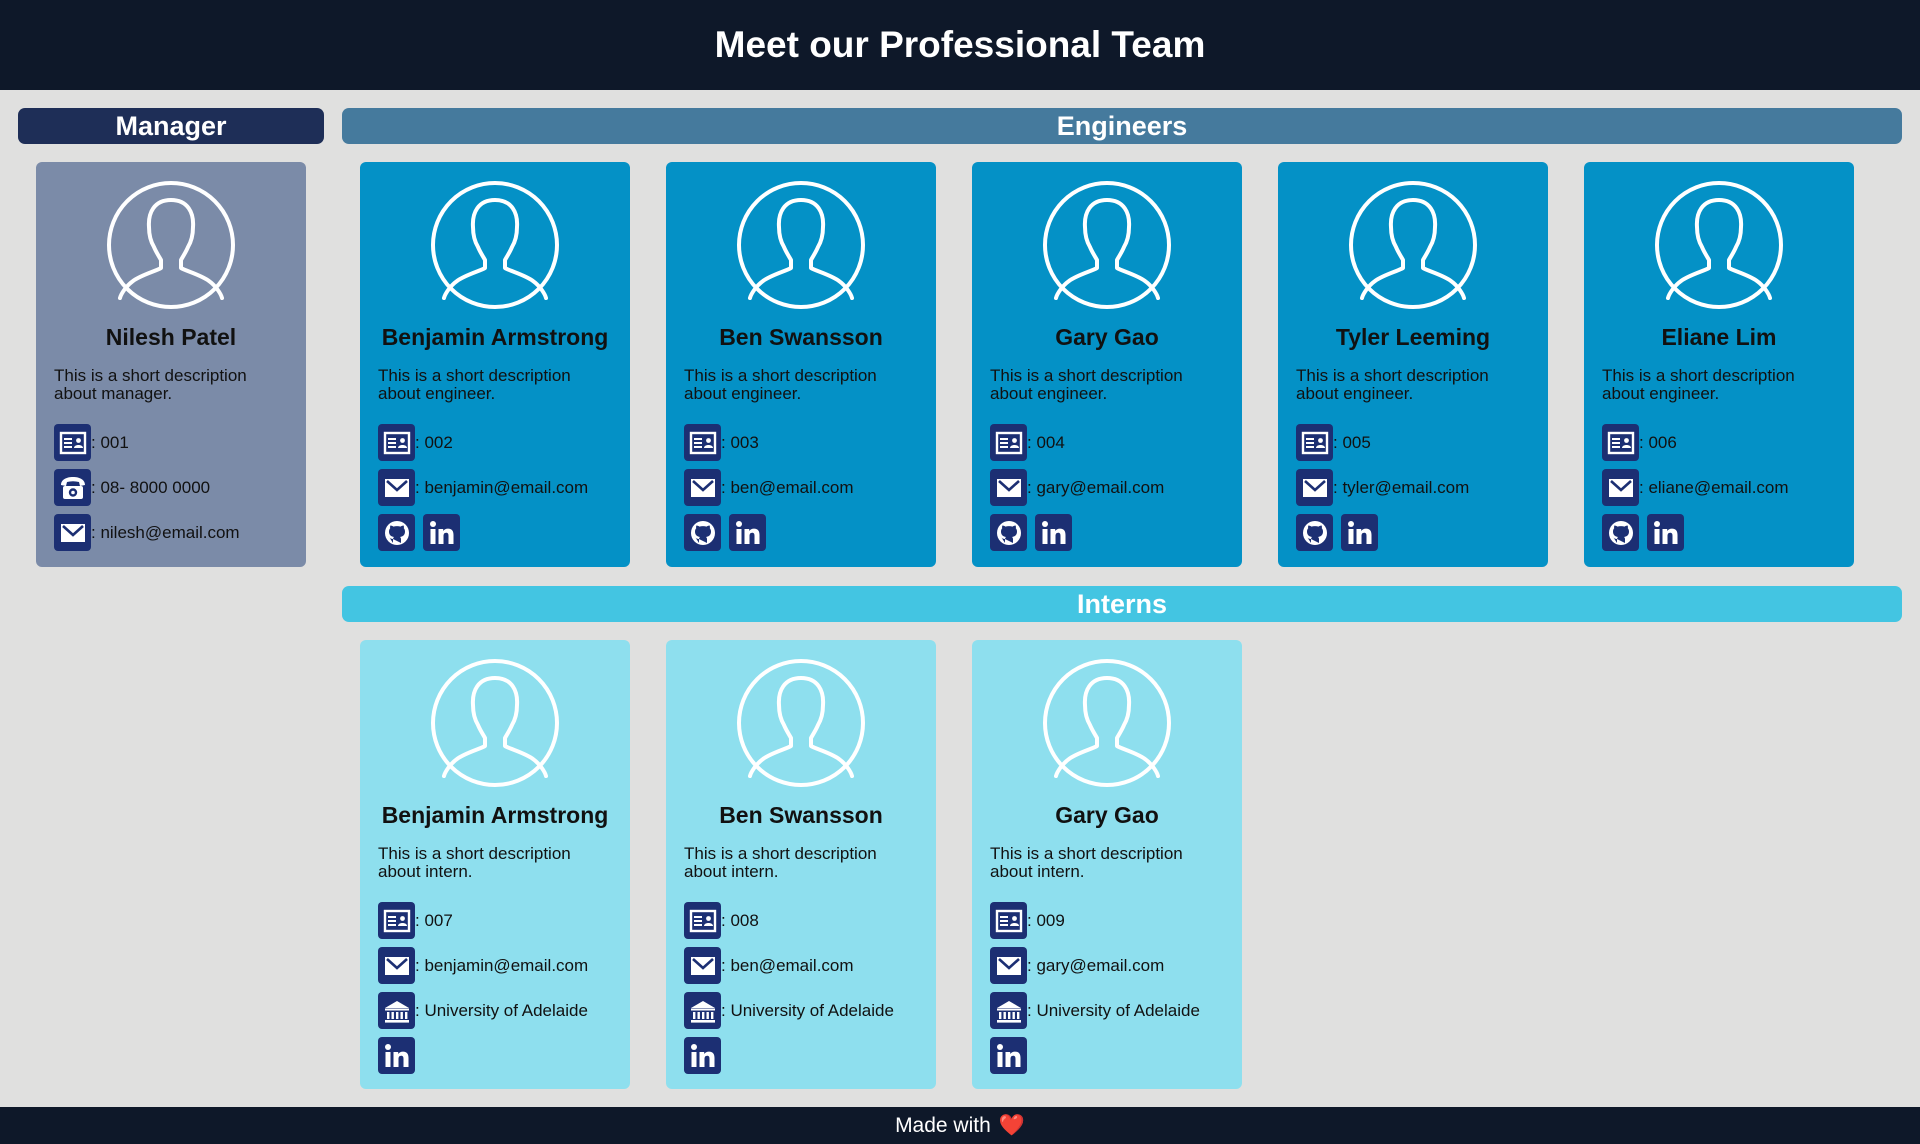 This screenshot has height=1144, width=1920. I want to click on page-header: Meet our Professional Team, so click(960, 45).